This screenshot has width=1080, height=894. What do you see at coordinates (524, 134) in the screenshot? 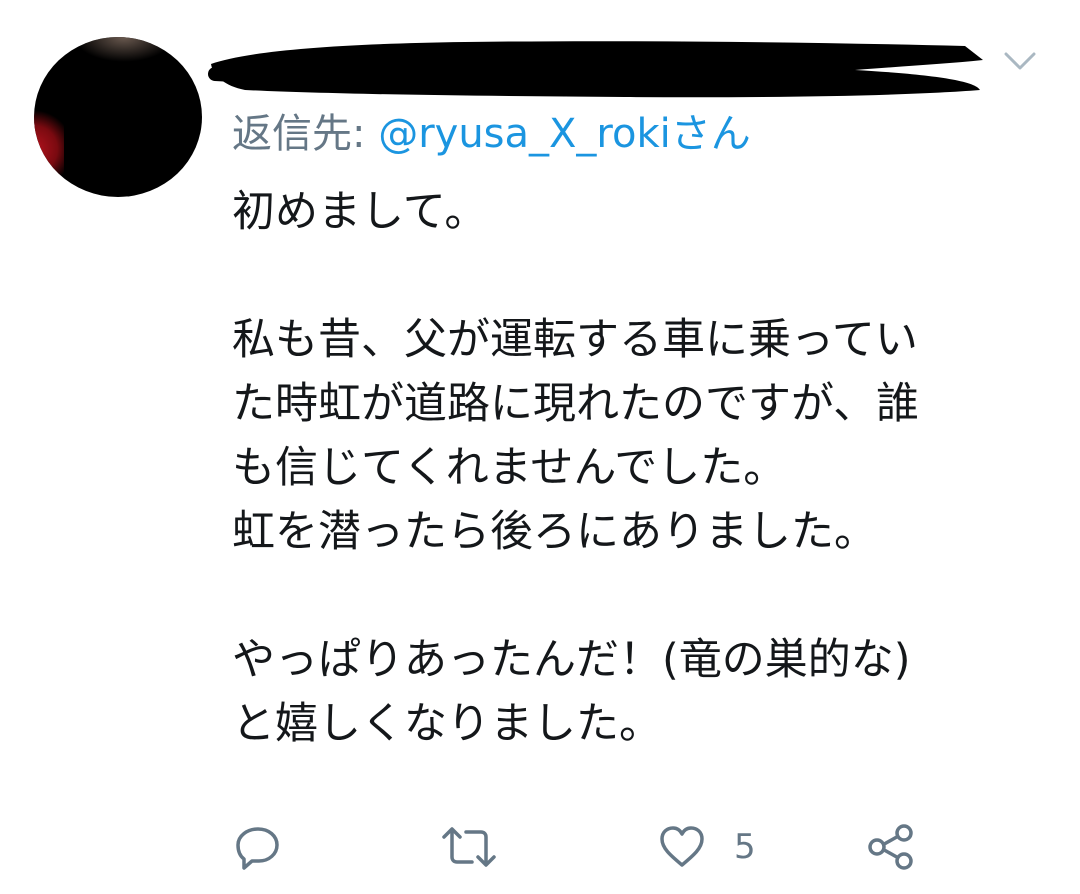
I see `reply-to-mention-link: @ryusa_X_roki` at bounding box center [524, 134].